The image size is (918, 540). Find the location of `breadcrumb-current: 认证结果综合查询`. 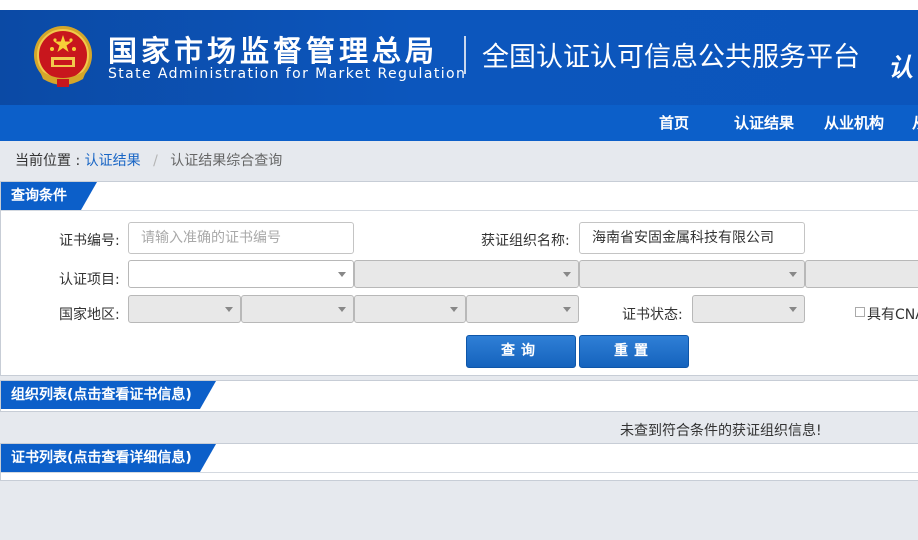

breadcrumb-current: 认证结果综合查询 is located at coordinates (226, 161).